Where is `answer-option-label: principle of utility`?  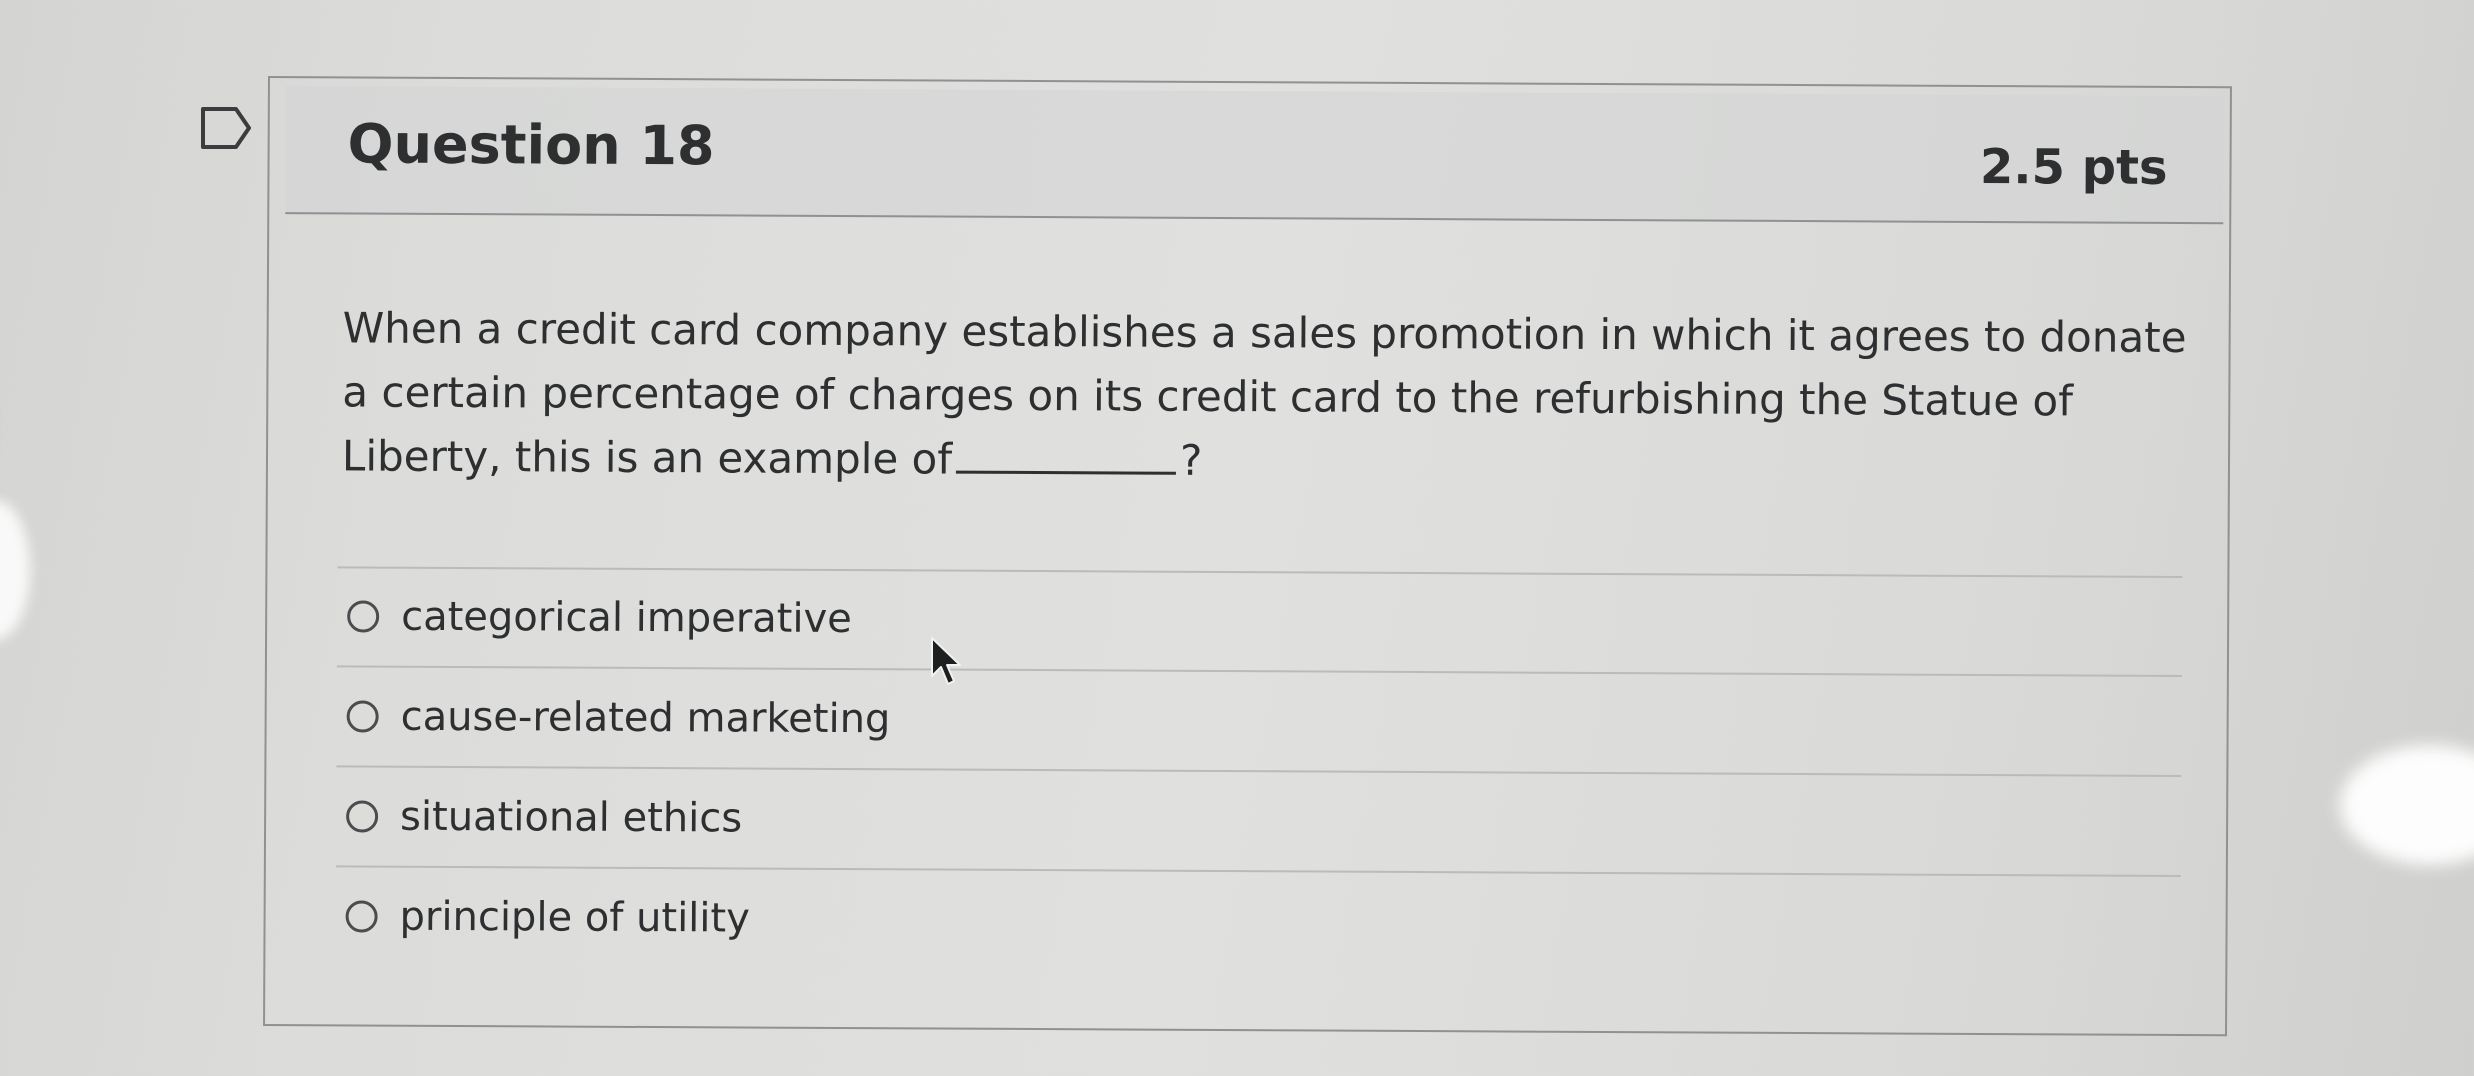
answer-option-label: principle of utility is located at coordinates (574, 917).